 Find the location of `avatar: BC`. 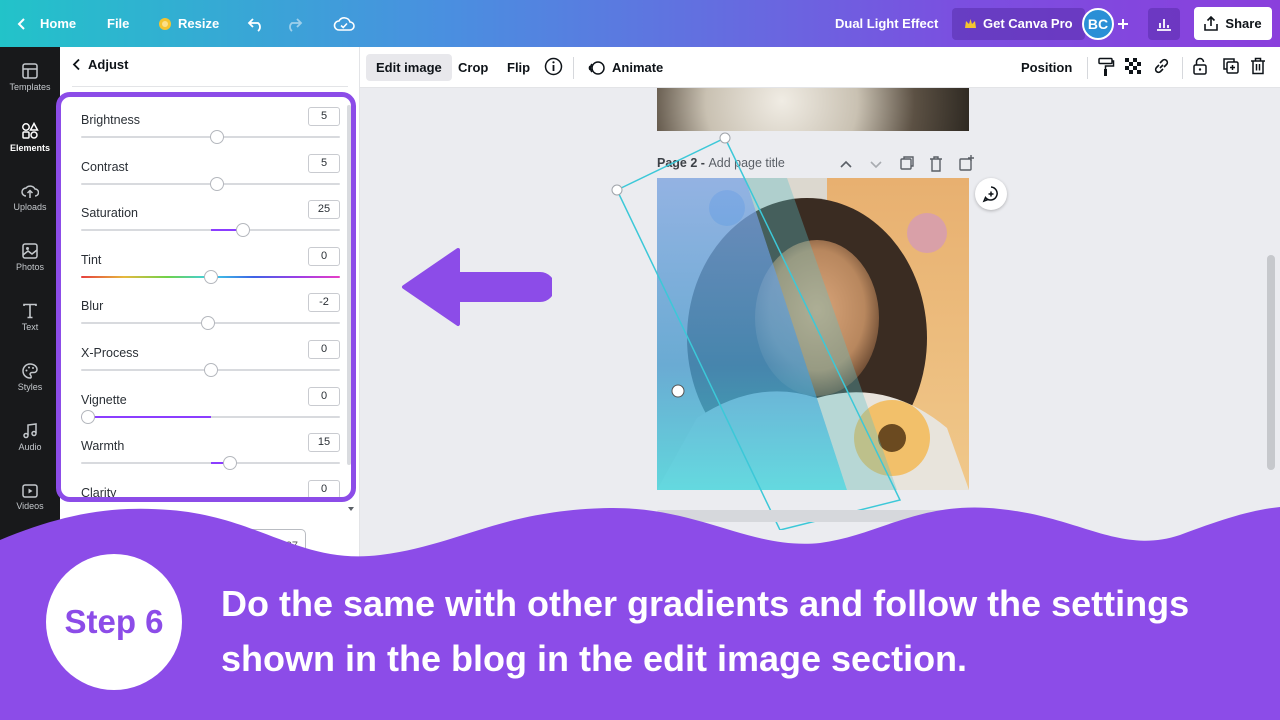

avatar: BC is located at coordinates (1098, 24).